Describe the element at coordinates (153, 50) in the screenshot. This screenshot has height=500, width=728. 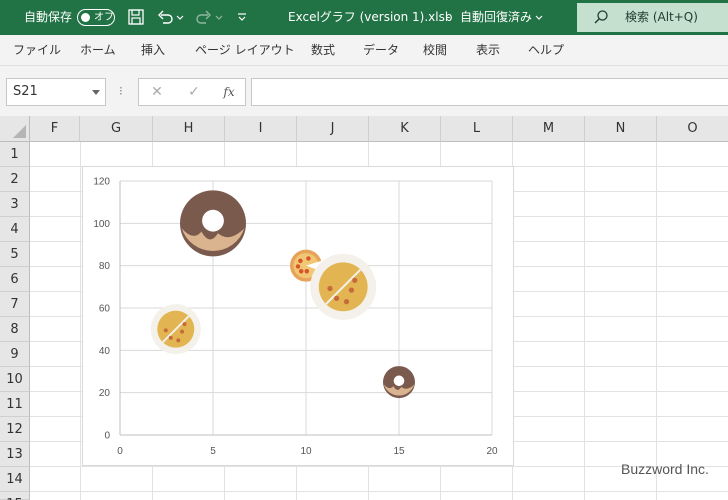
I see `tab-insert: 挿入` at that location.